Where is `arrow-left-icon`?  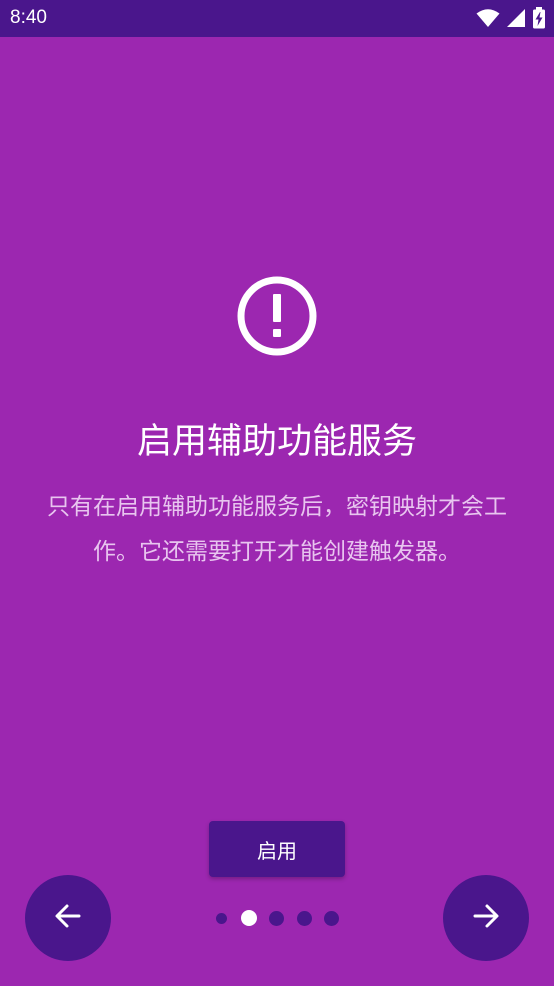
arrow-left-icon is located at coordinates (68, 918).